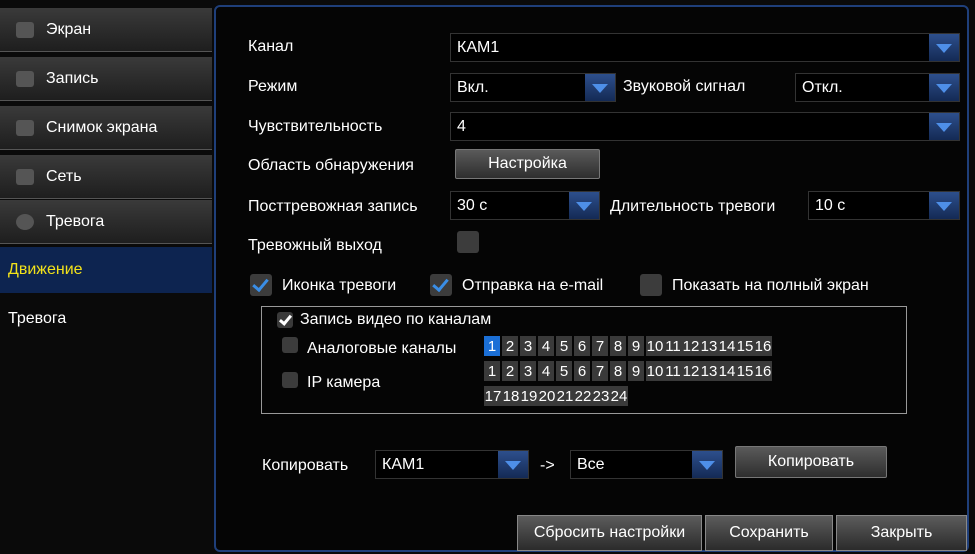  What do you see at coordinates (693, 206) in the screenshot?
I see `alarm-duration-label: Длительность тревоги` at bounding box center [693, 206].